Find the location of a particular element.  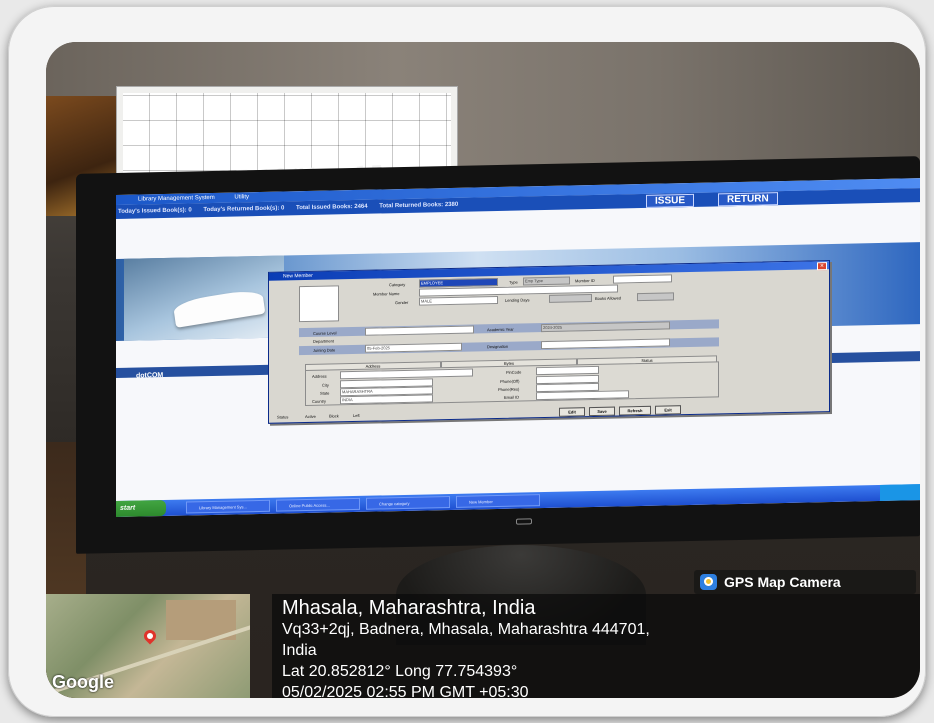

monitor-logo is located at coordinates (524, 521).